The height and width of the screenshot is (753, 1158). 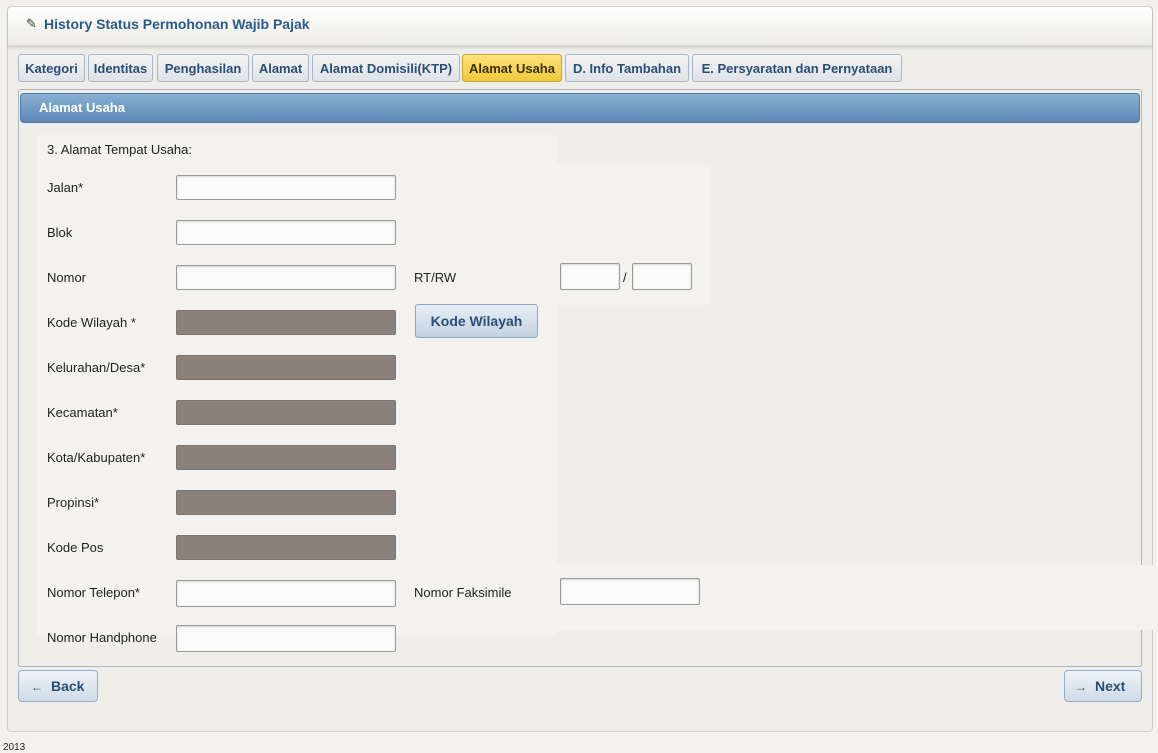 I want to click on kode-pos-label: Kode Pos, so click(x=75, y=547).